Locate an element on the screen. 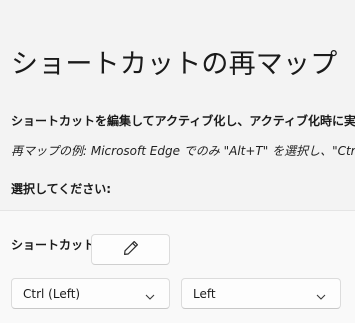 The image size is (355, 323). modifier-key-value: Ctrl (Left) is located at coordinates (52, 293).